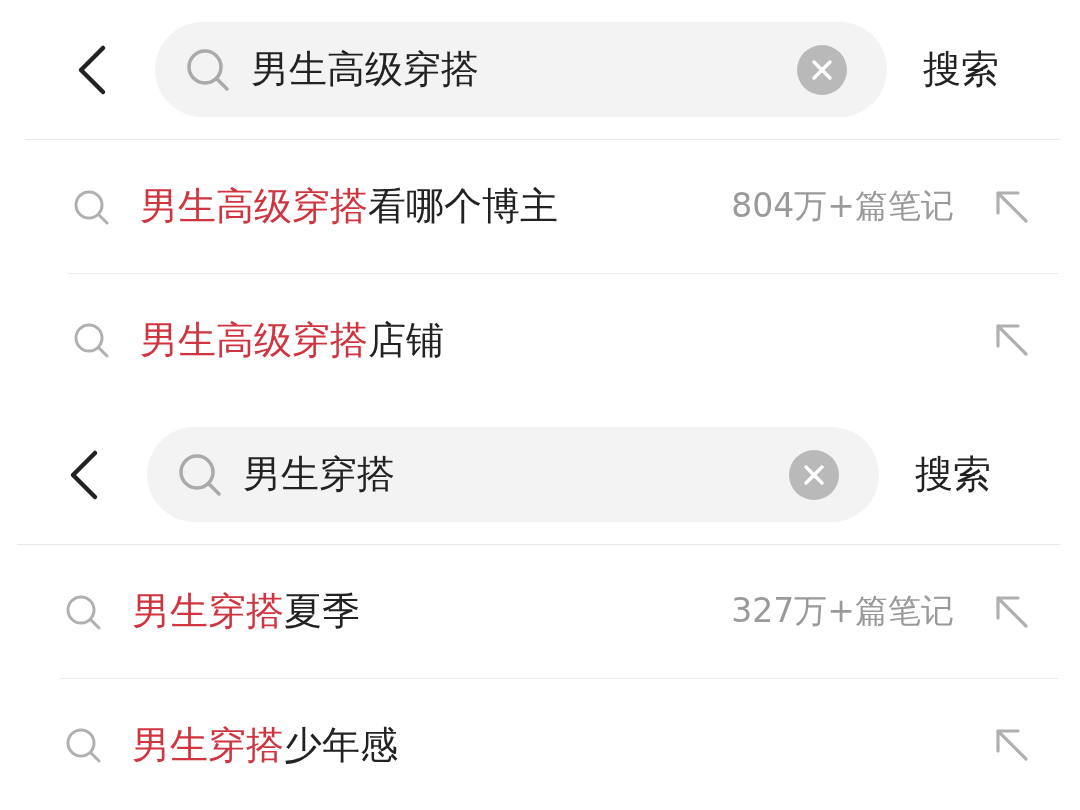 Image resolution: width=1080 pixels, height=810 pixels. I want to click on suggestion-item: 男生穿搭夏季, so click(432, 611).